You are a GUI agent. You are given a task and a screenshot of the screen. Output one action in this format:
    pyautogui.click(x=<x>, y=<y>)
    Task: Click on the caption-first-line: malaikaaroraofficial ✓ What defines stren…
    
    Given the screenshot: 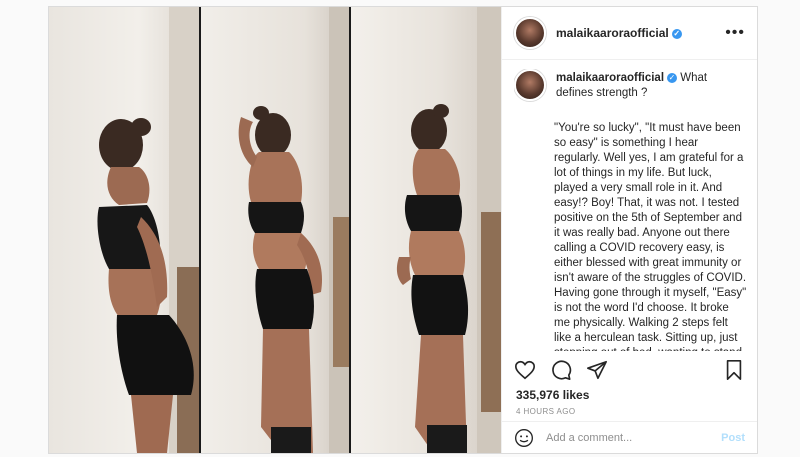 What is the action you would take?
    pyautogui.click(x=651, y=86)
    